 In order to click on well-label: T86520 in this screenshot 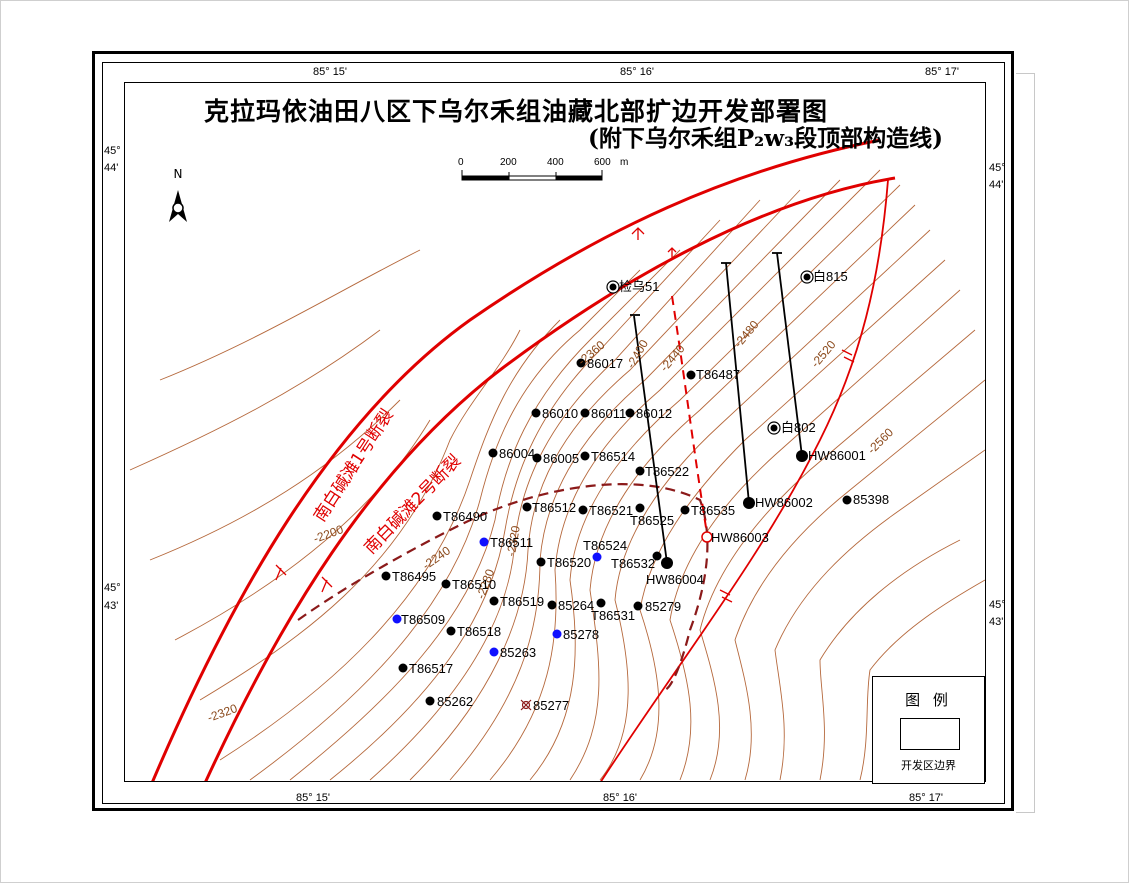, I will do `click(569, 562)`.